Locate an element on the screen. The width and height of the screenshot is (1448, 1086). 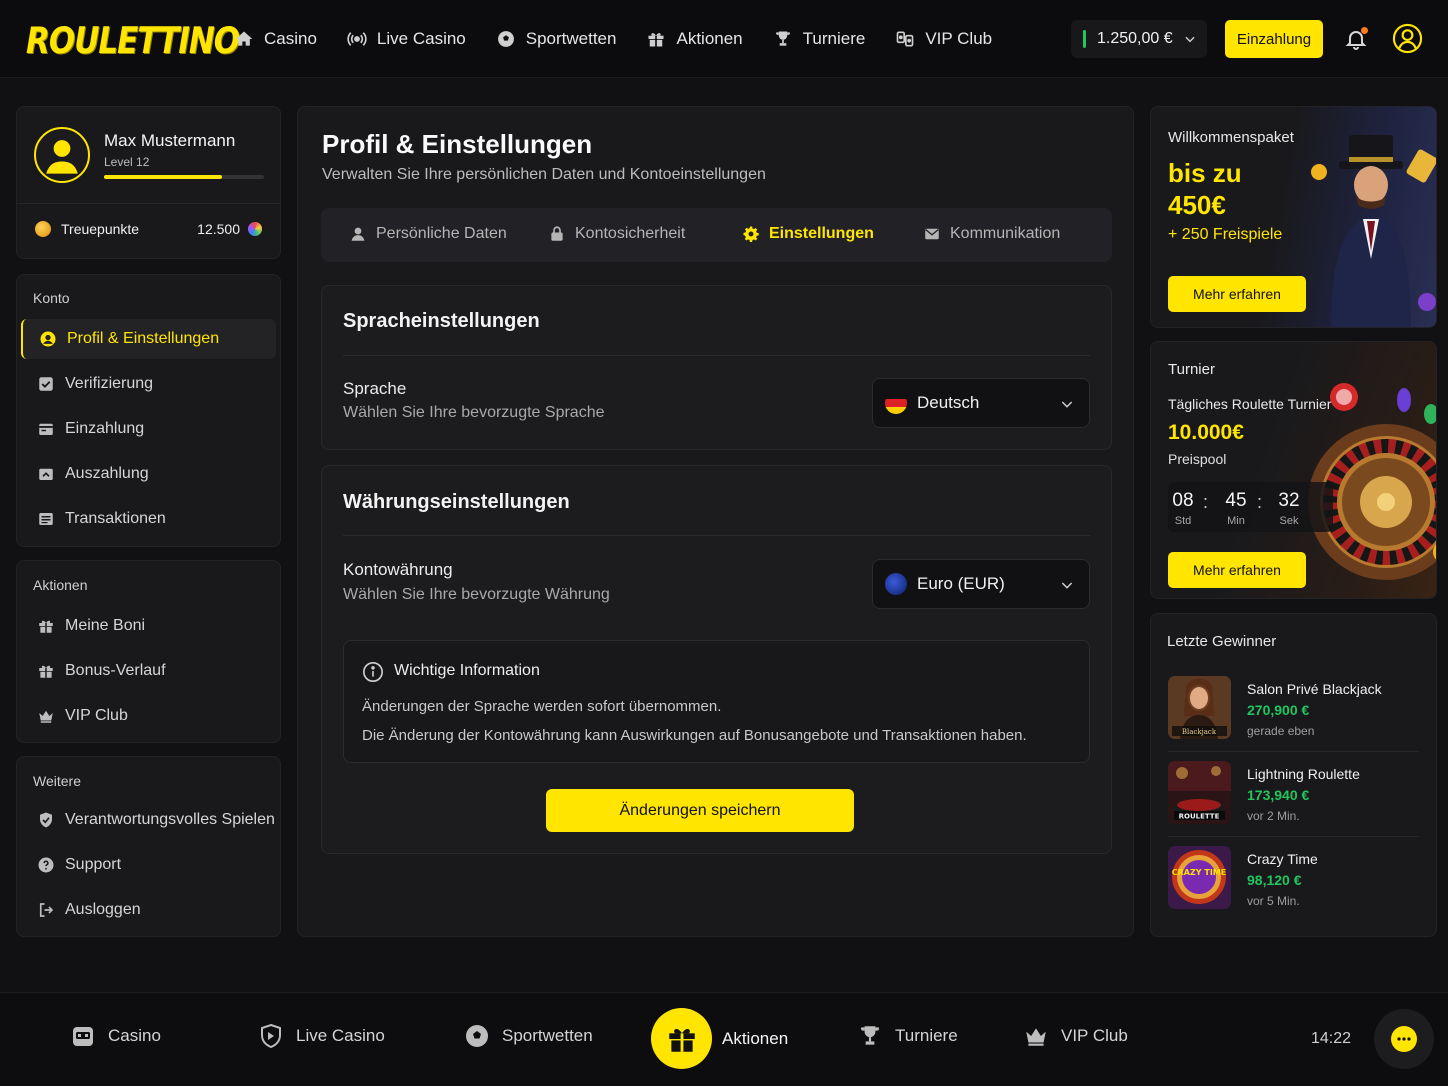
nav-sportwetten: Sportwetten is located at coordinates (556, 39).